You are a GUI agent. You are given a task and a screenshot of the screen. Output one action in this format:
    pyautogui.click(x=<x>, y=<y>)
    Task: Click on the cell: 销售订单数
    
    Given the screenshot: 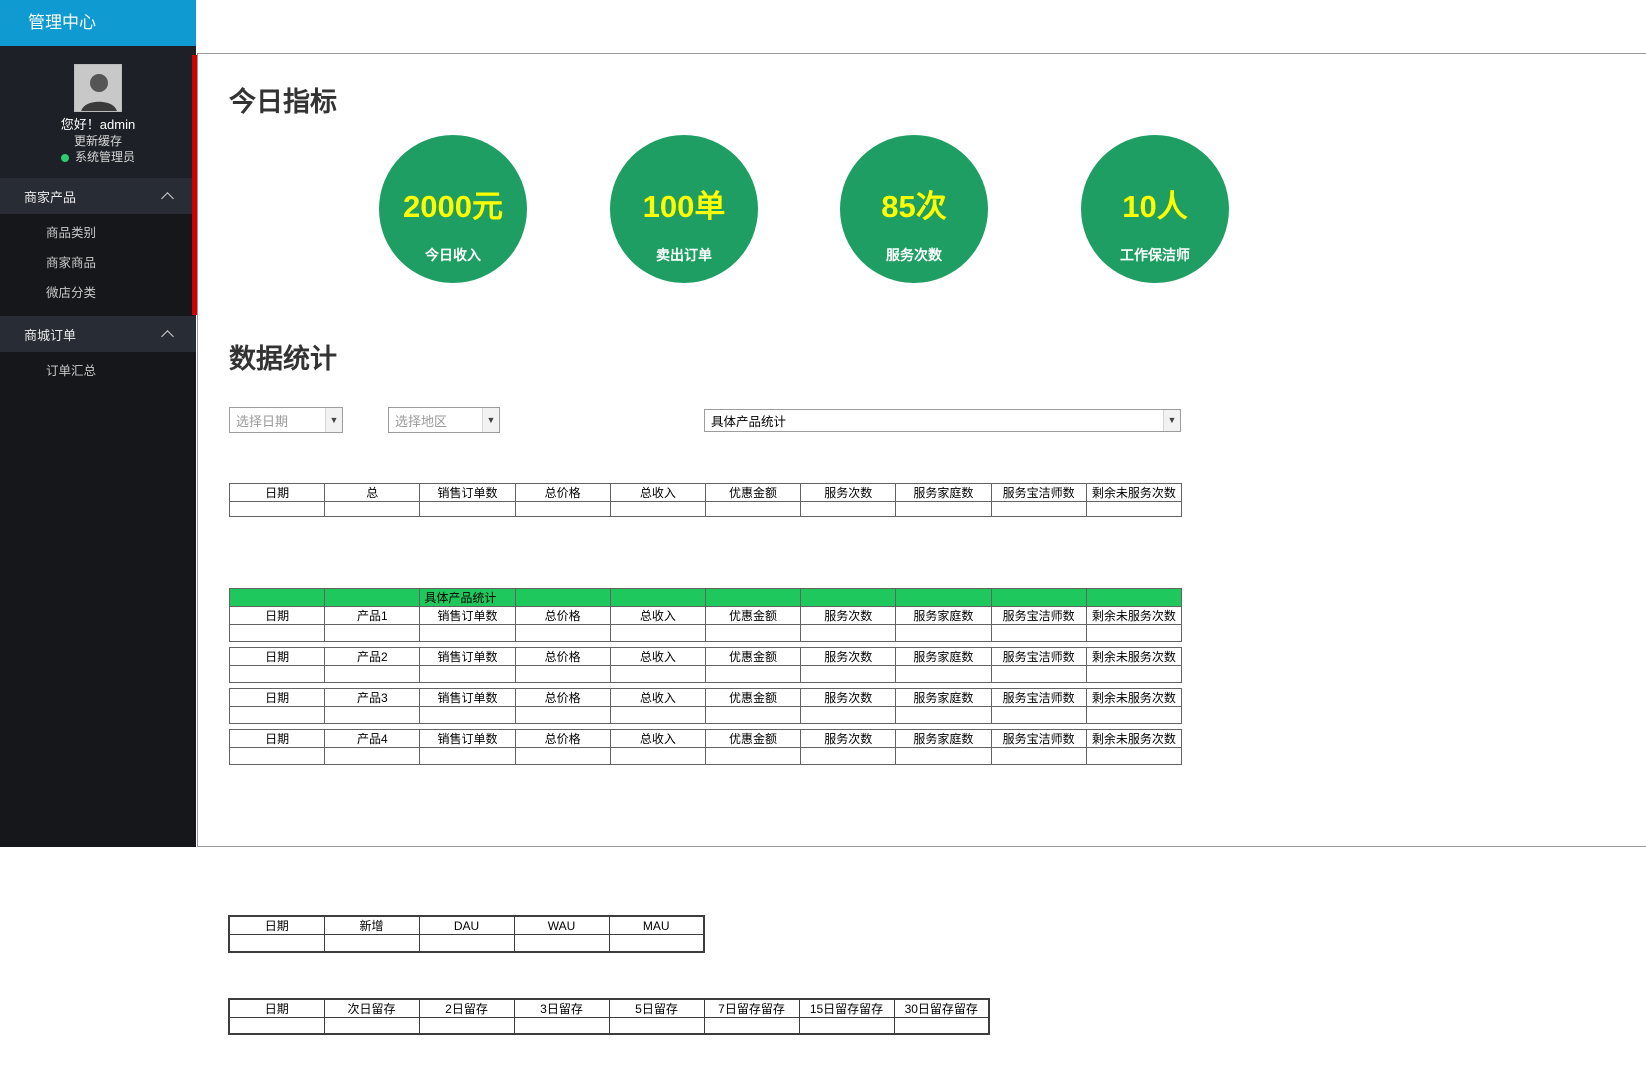 What is the action you would take?
    pyautogui.click(x=467, y=615)
    